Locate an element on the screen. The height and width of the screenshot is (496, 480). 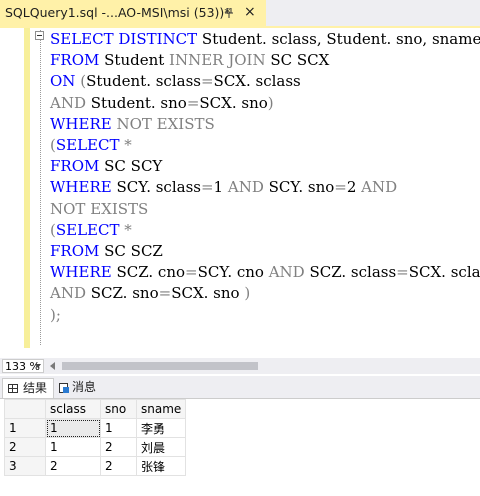
tab-messages: 消息 is located at coordinates (82, 387).